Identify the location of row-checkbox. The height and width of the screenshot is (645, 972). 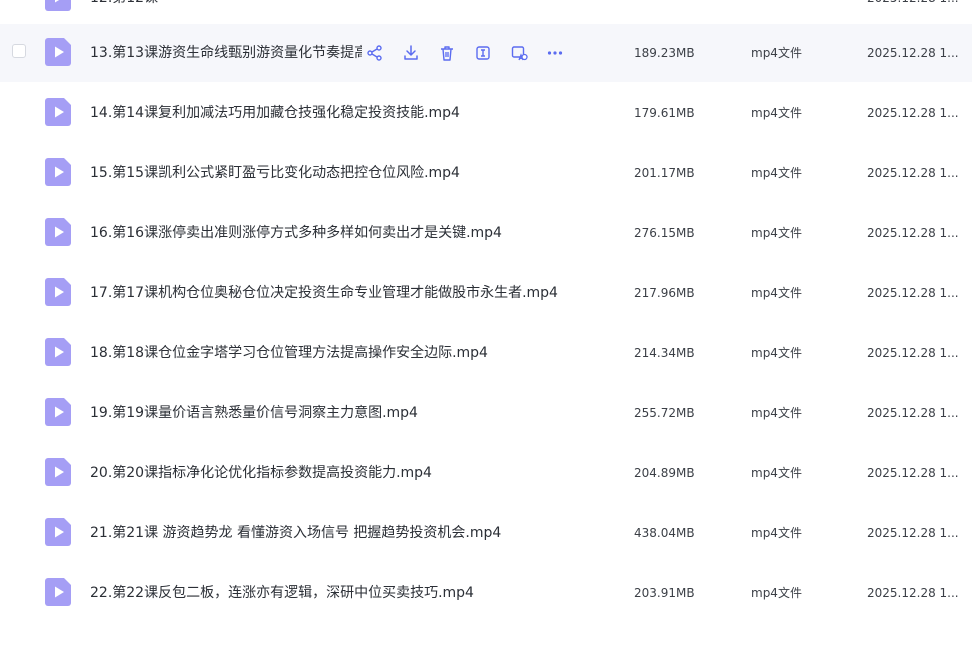
(19, 51).